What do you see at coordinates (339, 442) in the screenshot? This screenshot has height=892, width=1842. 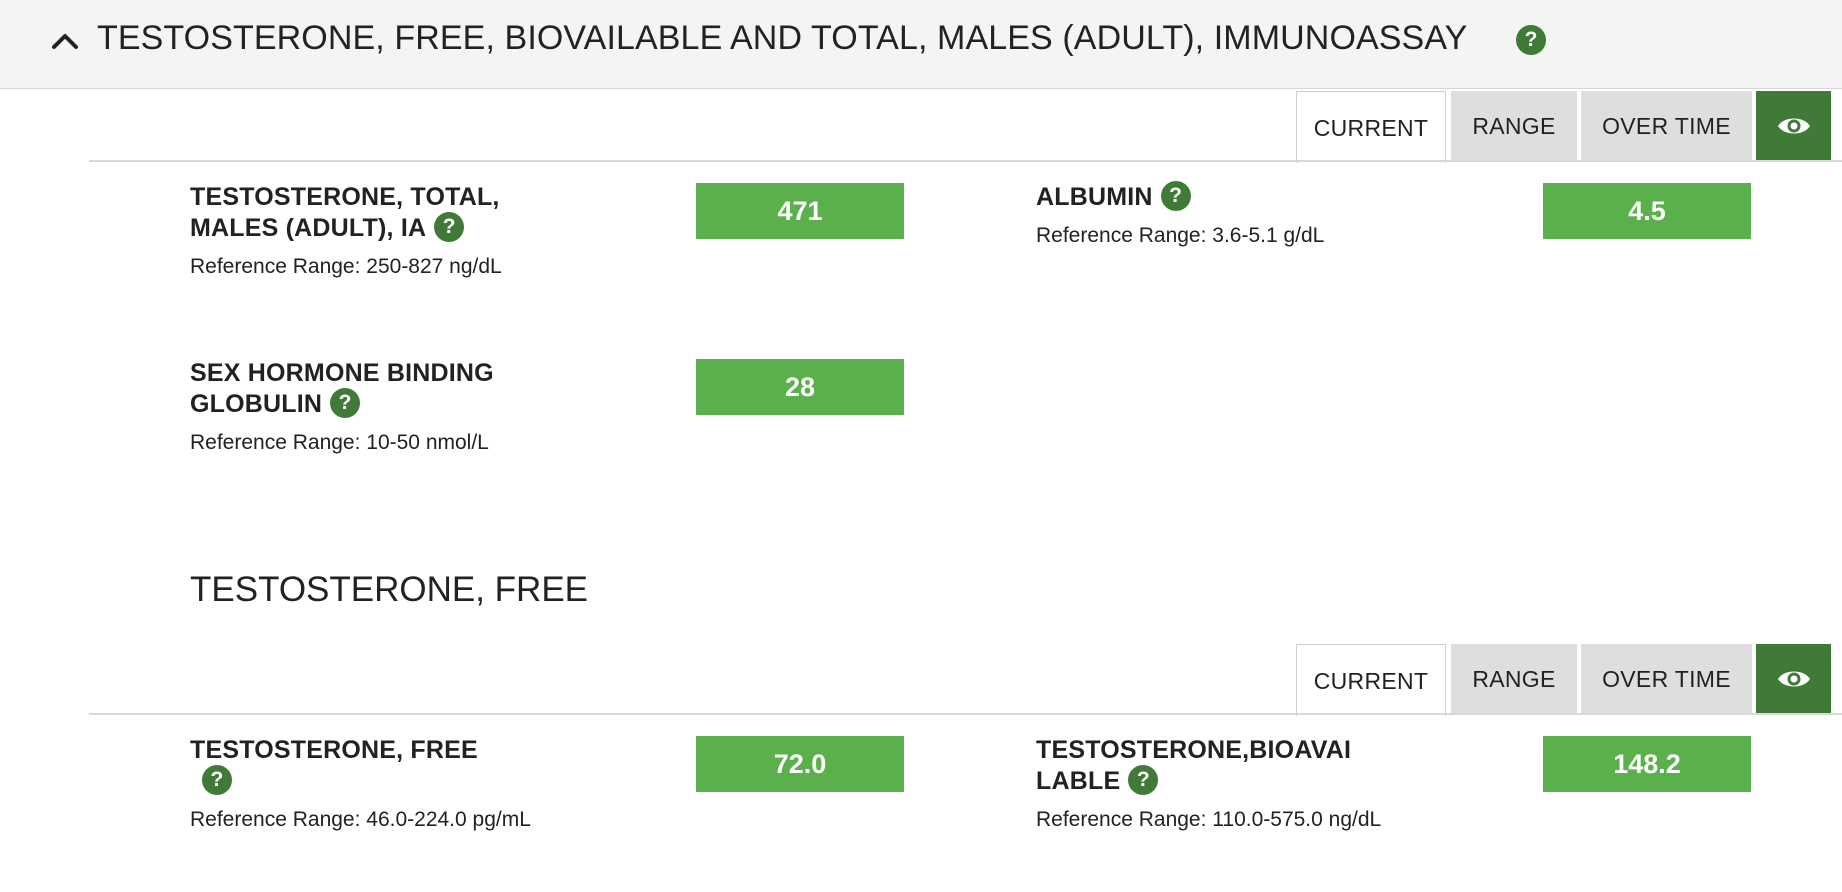 I see `reference-range: Reference Range: 10-50 nmol/L` at bounding box center [339, 442].